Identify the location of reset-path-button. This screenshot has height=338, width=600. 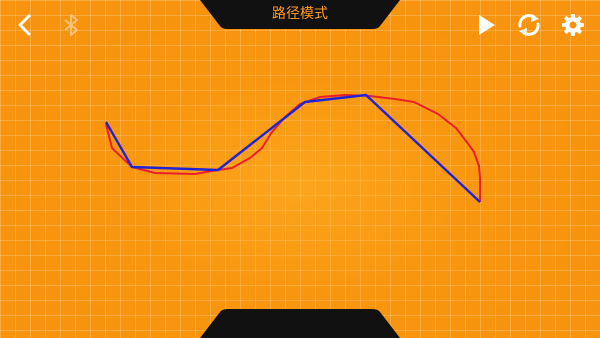
(529, 25).